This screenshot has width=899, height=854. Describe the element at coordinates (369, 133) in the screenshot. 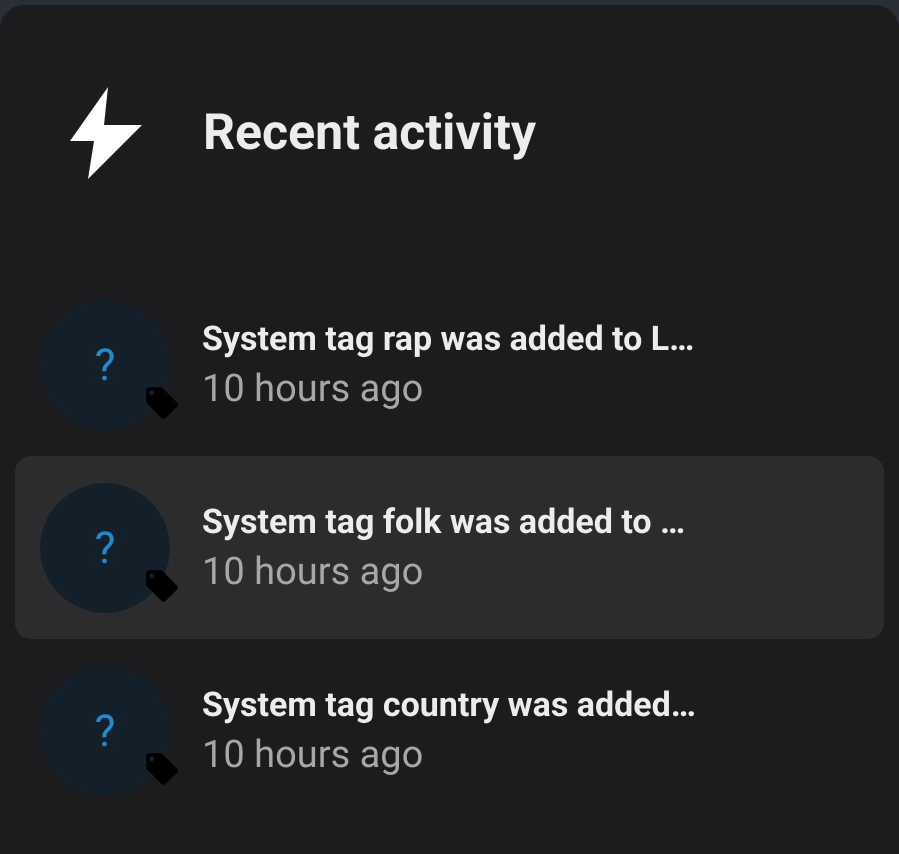

I see `panel-title: Recent activity` at that location.